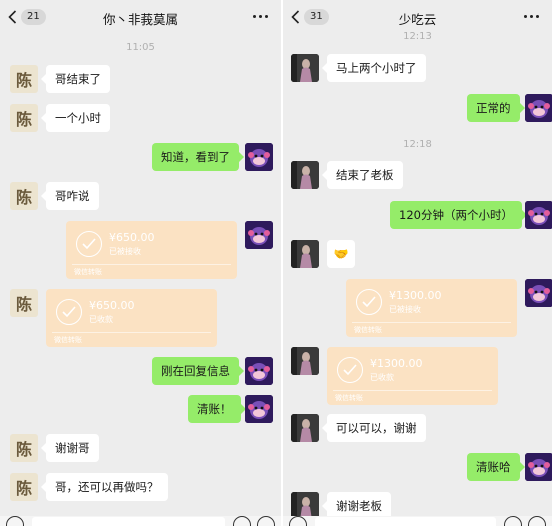  I want to click on message-bubble-incoming: 哥结束了, so click(75, 79).